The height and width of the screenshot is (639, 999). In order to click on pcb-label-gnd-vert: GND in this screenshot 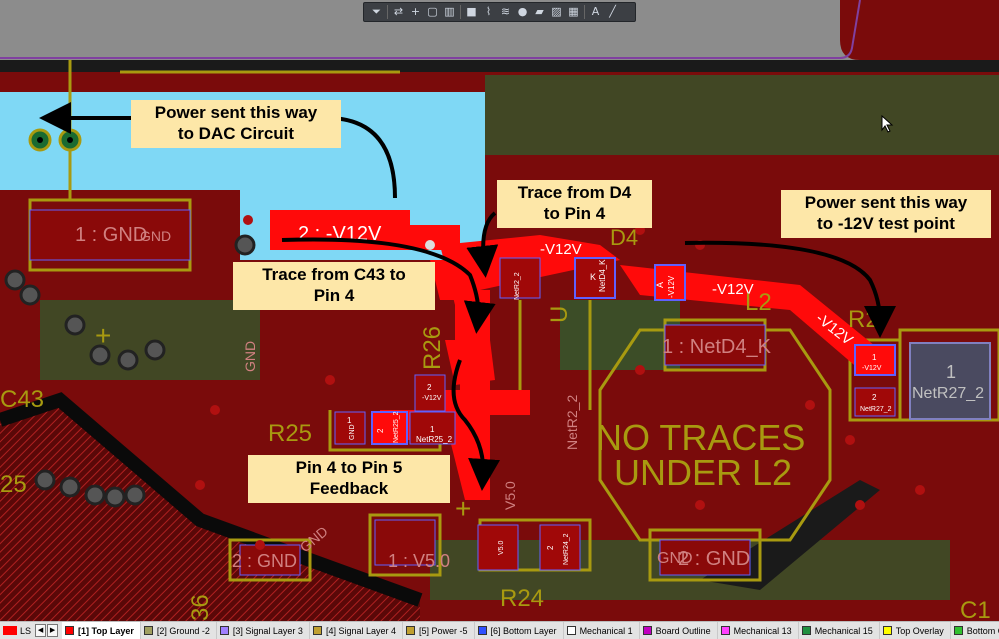, I will do `click(250, 356)`.